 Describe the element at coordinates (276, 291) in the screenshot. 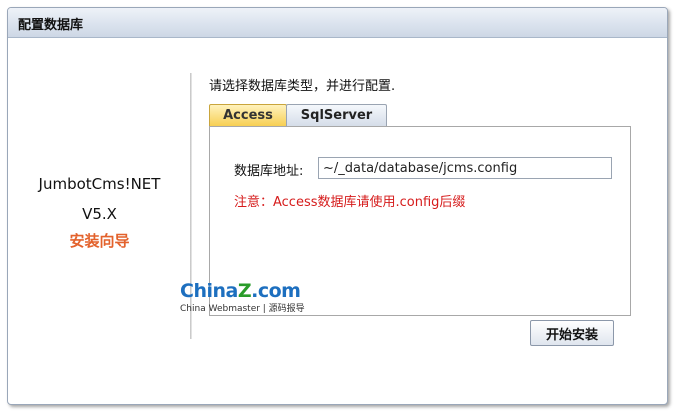

I see `watermark-logo-c: .com` at that location.